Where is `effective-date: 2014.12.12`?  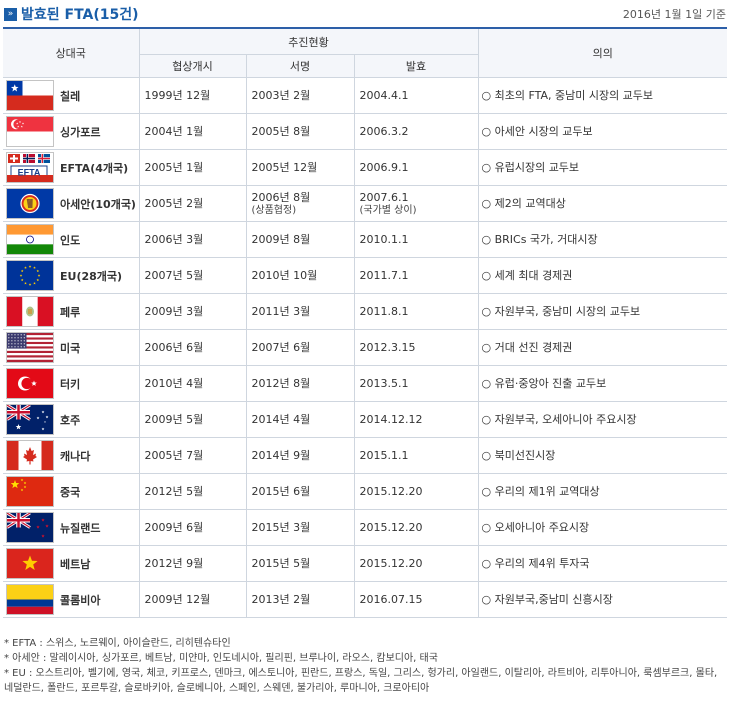
effective-date: 2014.12.12 is located at coordinates (391, 419).